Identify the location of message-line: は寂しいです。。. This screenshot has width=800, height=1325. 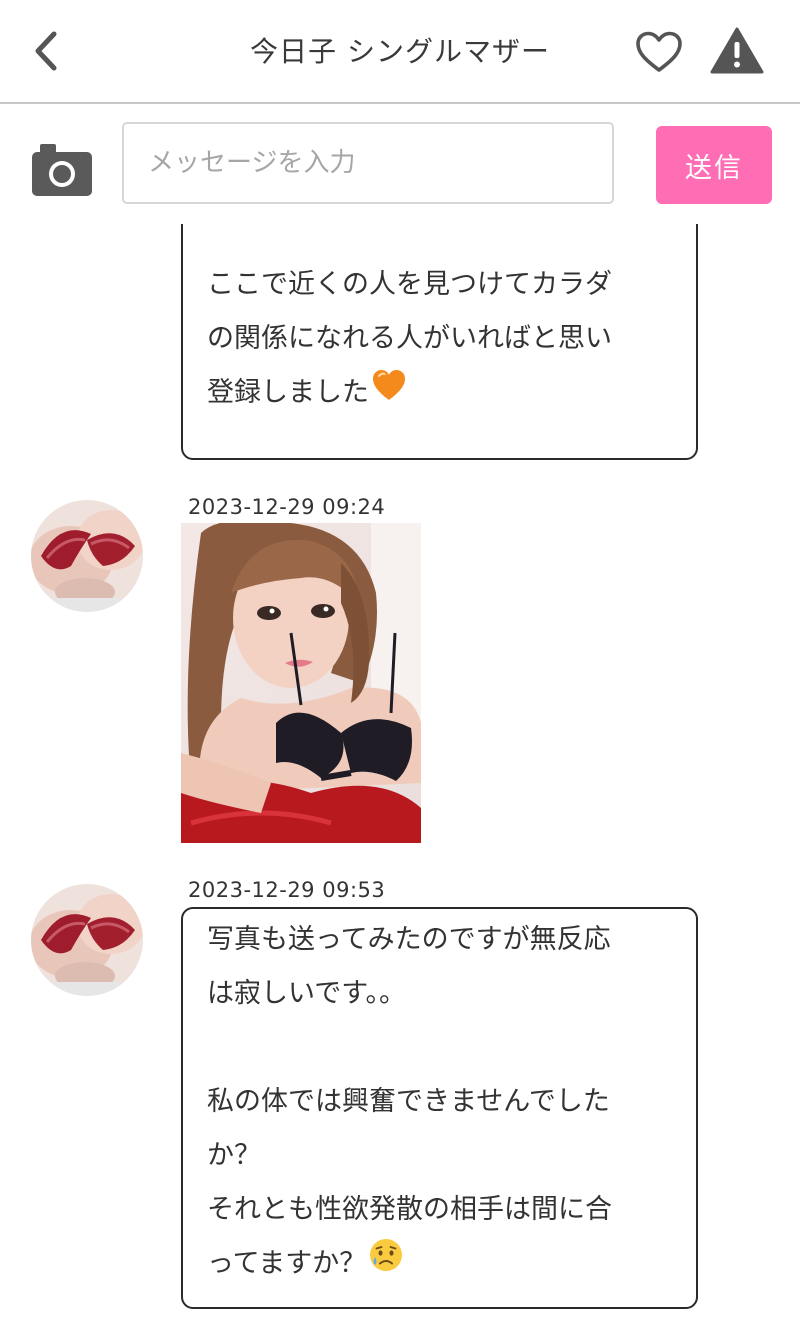
(306, 993).